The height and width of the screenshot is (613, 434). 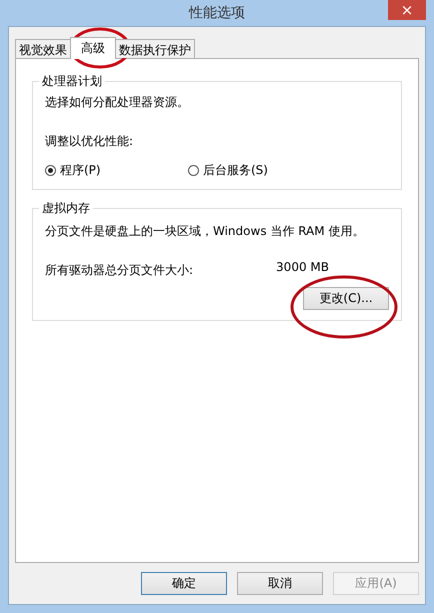 What do you see at coordinates (217, 13) in the screenshot?
I see `window-title: 性能选项` at bounding box center [217, 13].